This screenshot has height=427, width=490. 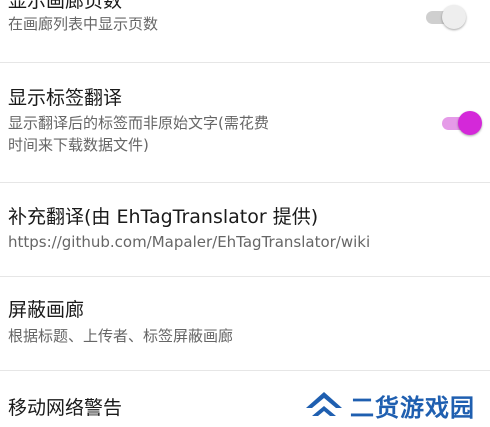 What do you see at coordinates (245, 328) in the screenshot?
I see `setting-block-gallery: 屏蔽画廊 根据标题、上传者、标签屏蔽画廊` at bounding box center [245, 328].